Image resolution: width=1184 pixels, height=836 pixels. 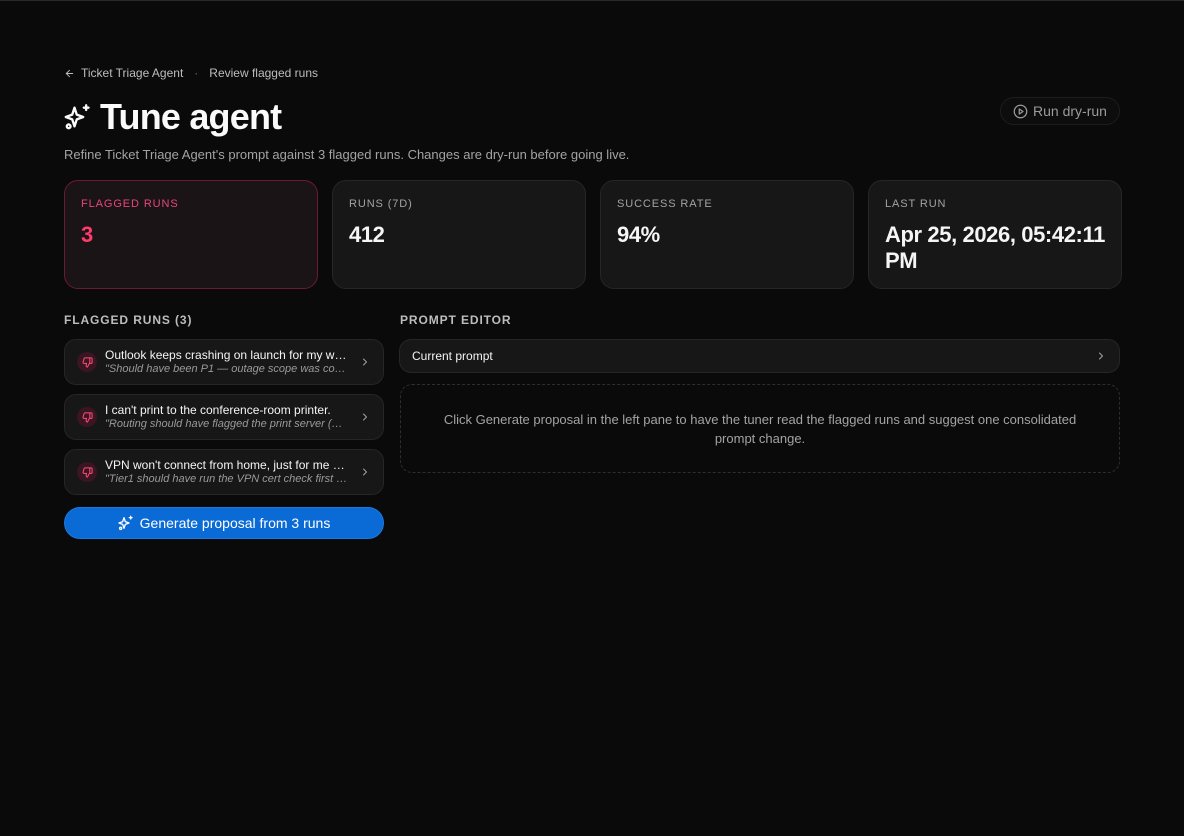 I want to click on page-title: Tune agent, so click(x=191, y=116).